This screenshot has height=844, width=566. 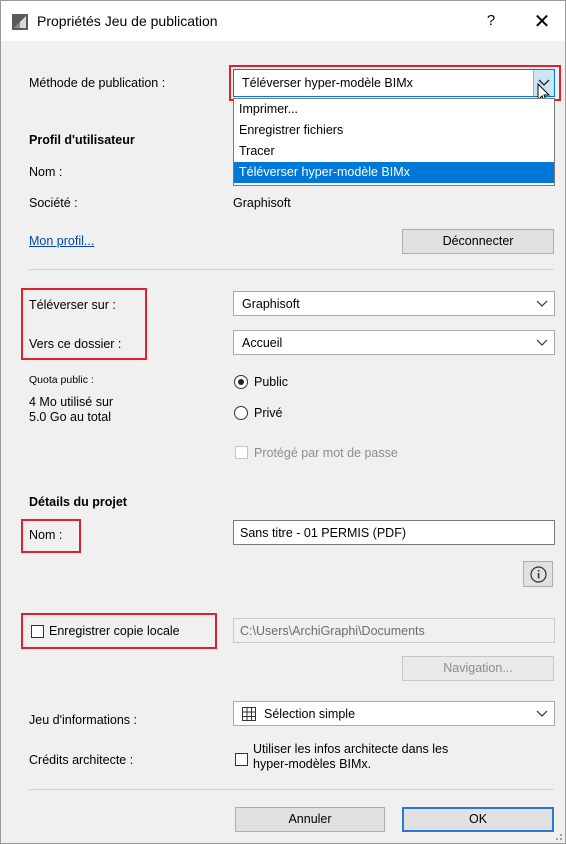 What do you see at coordinates (326, 453) in the screenshot?
I see `password-label: Protégé par mot de passe` at bounding box center [326, 453].